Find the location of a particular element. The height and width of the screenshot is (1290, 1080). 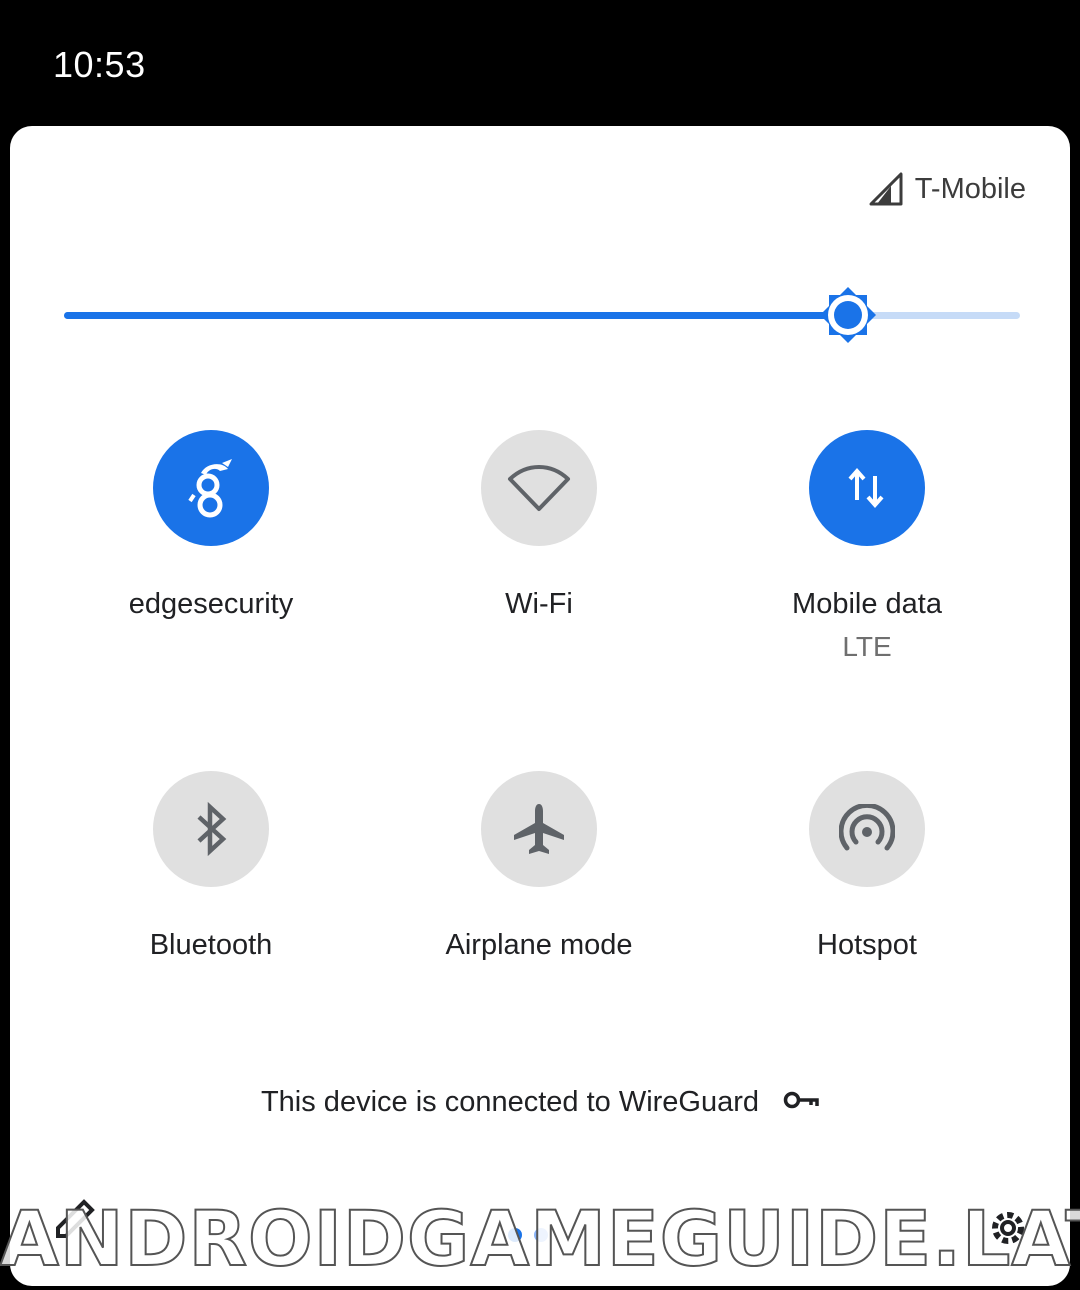

hotspot-icon is located at coordinates (867, 827).